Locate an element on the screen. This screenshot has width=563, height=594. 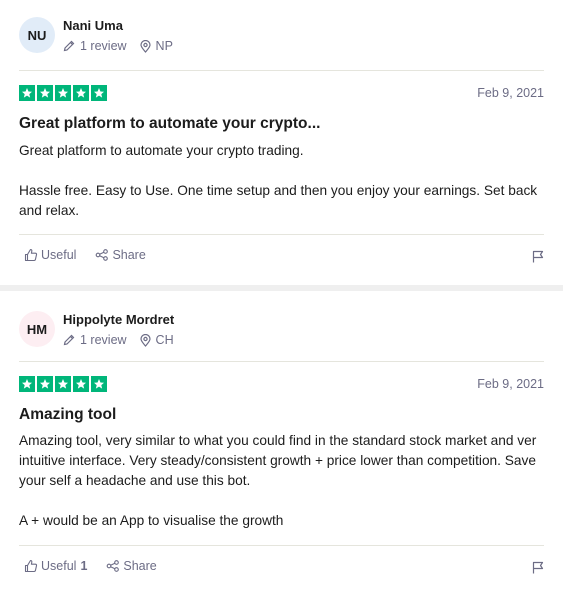
country-code: NP is located at coordinates (164, 46).